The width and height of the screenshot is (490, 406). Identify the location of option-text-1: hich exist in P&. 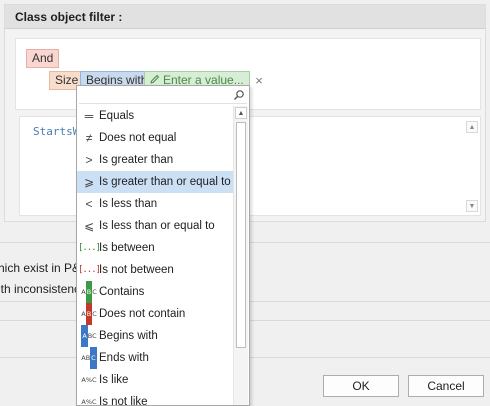
(40, 268).